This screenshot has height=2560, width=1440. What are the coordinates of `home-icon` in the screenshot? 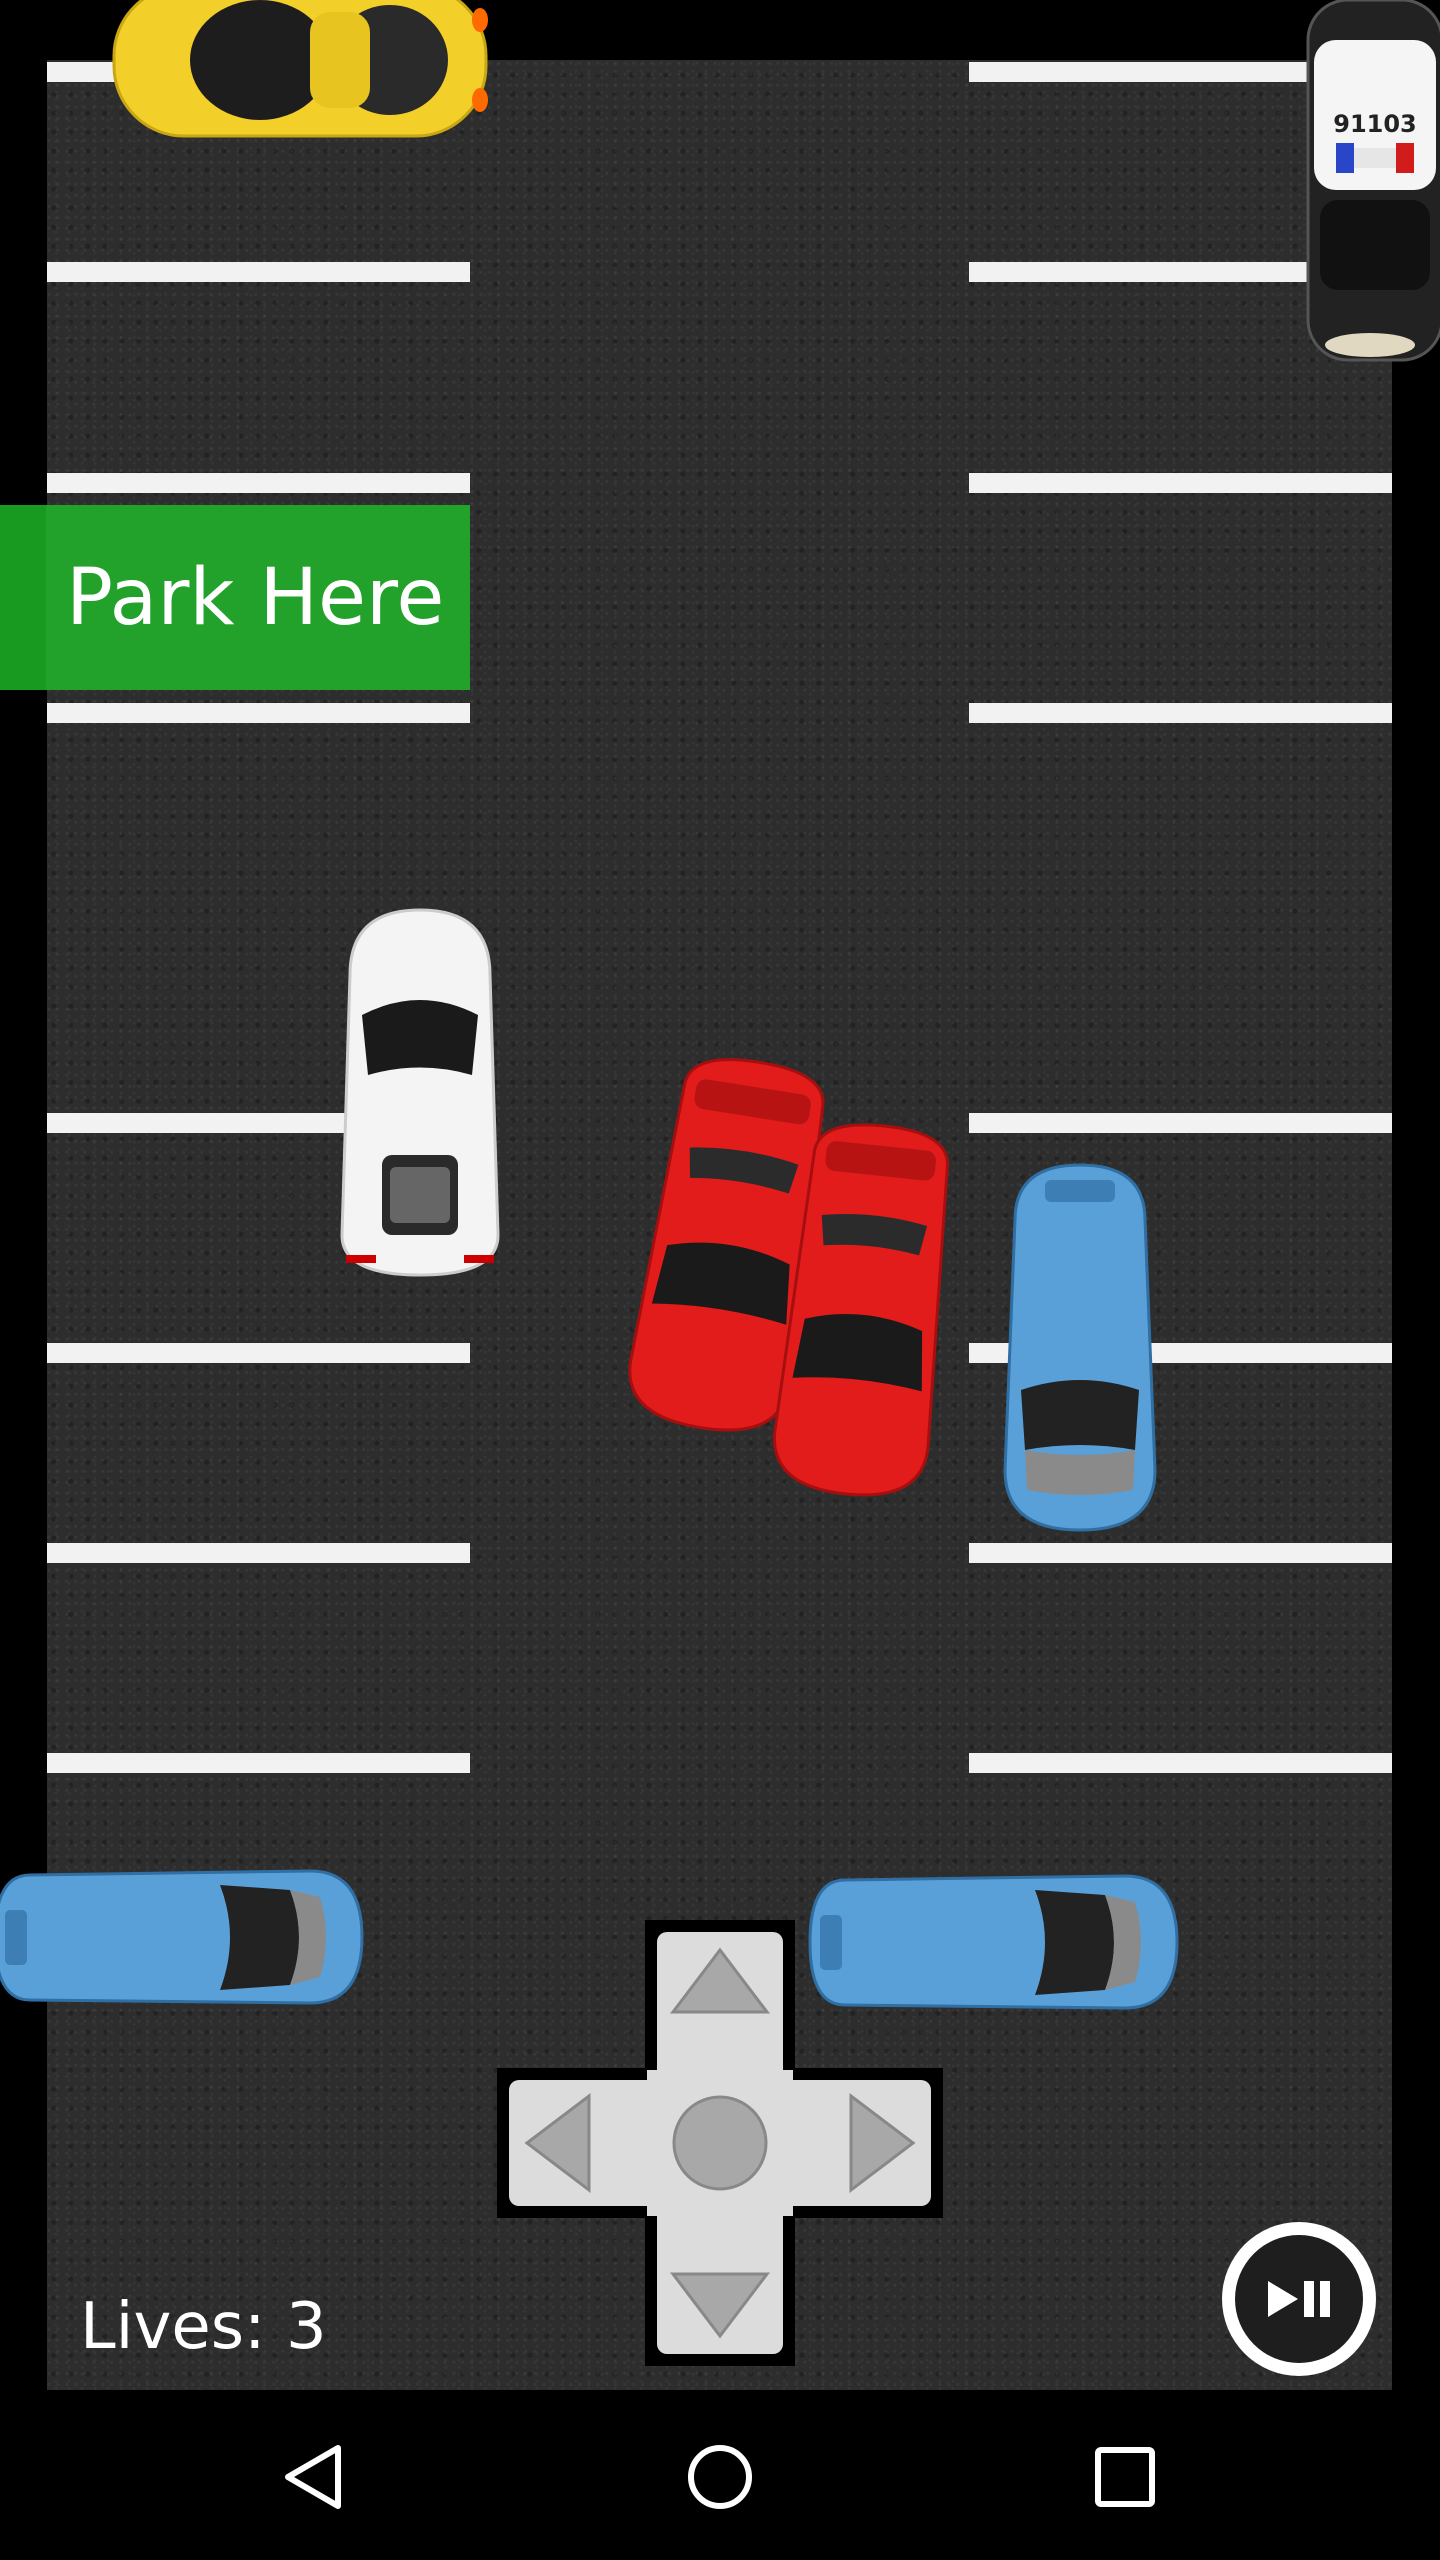 It's located at (720, 2477).